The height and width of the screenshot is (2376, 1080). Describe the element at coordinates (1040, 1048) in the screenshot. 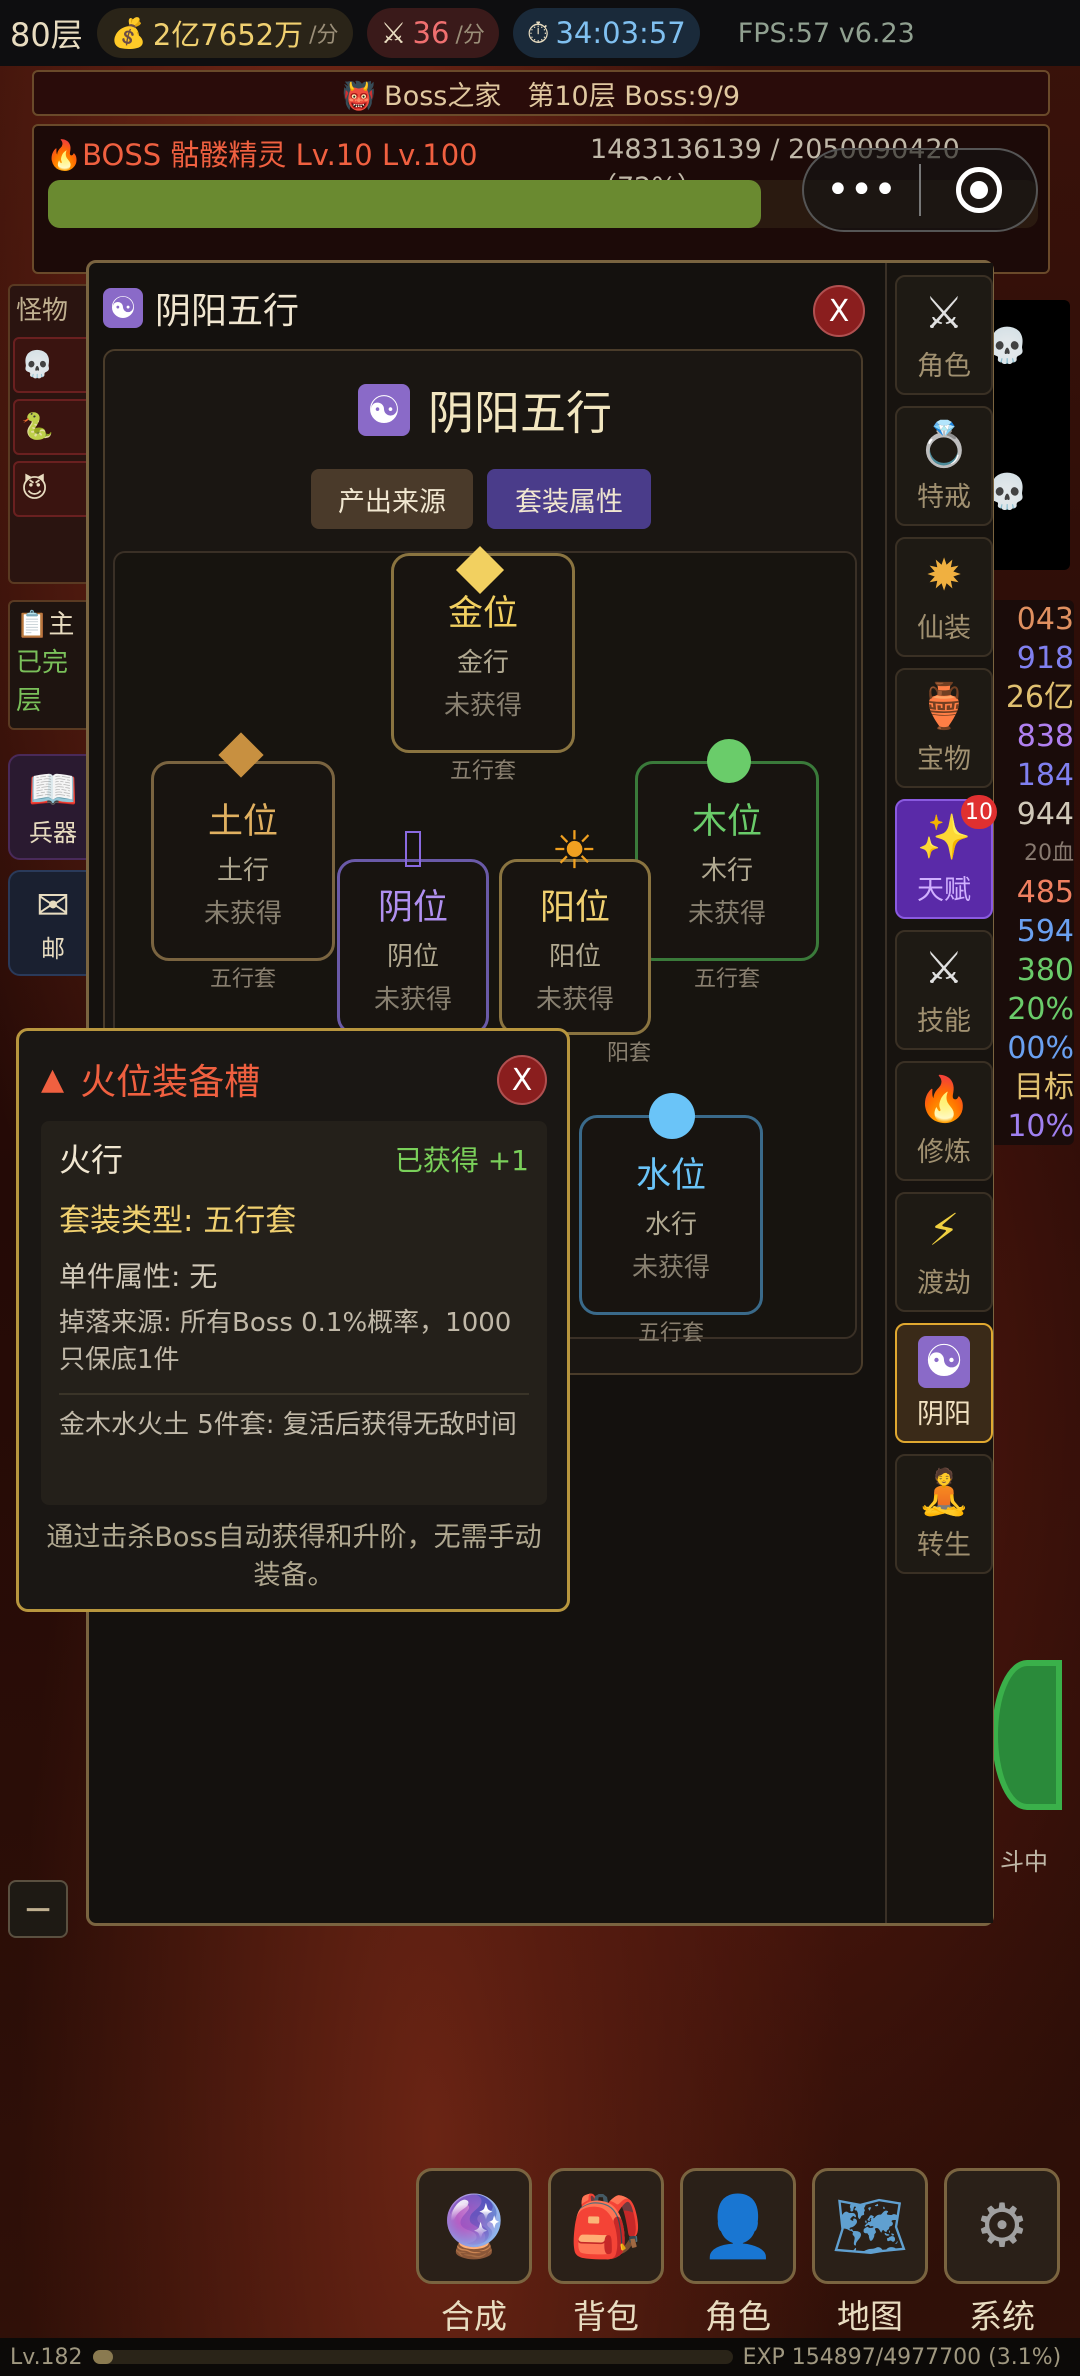

I see `right-stat-value: 00%` at that location.